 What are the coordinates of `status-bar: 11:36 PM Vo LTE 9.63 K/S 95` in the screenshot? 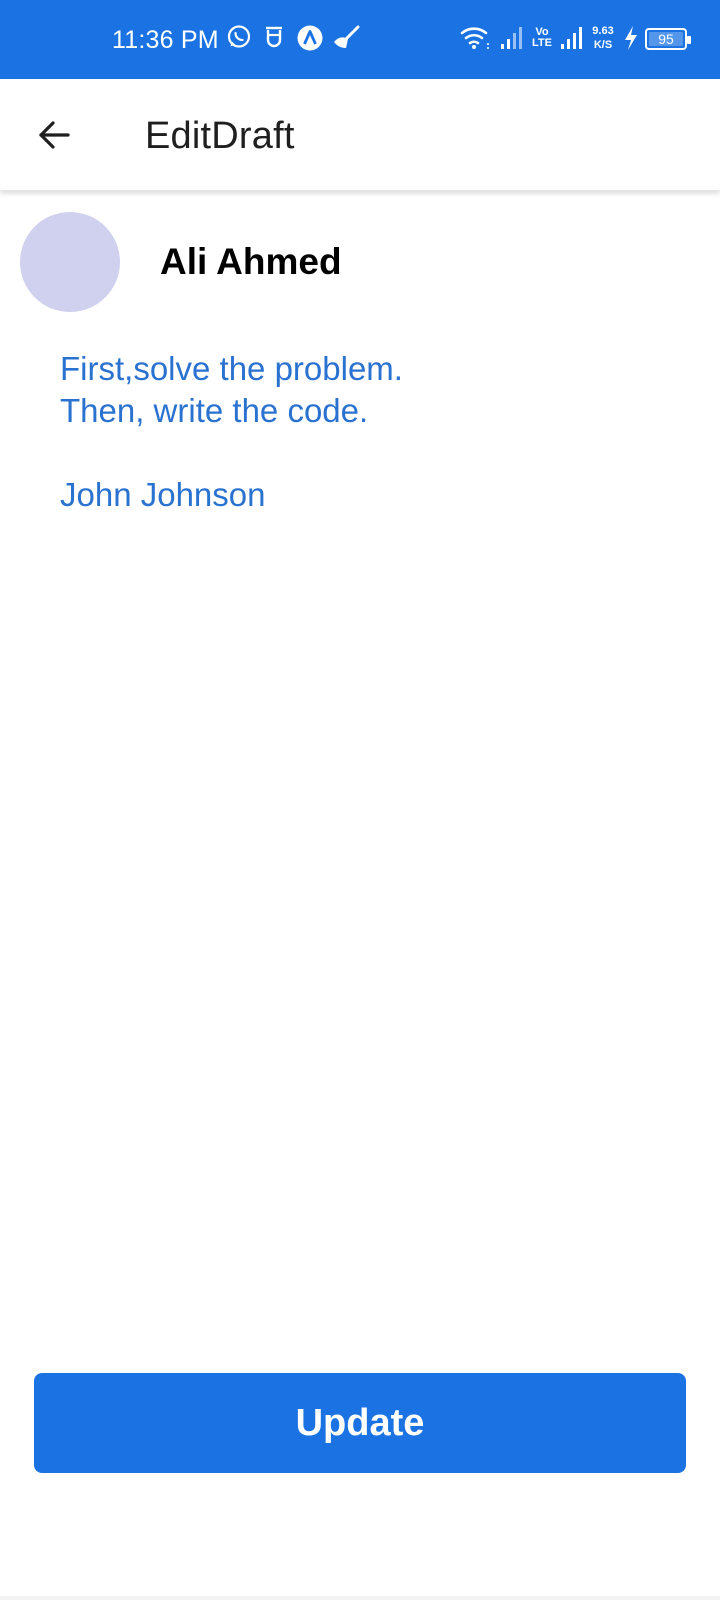 It's located at (360, 39).